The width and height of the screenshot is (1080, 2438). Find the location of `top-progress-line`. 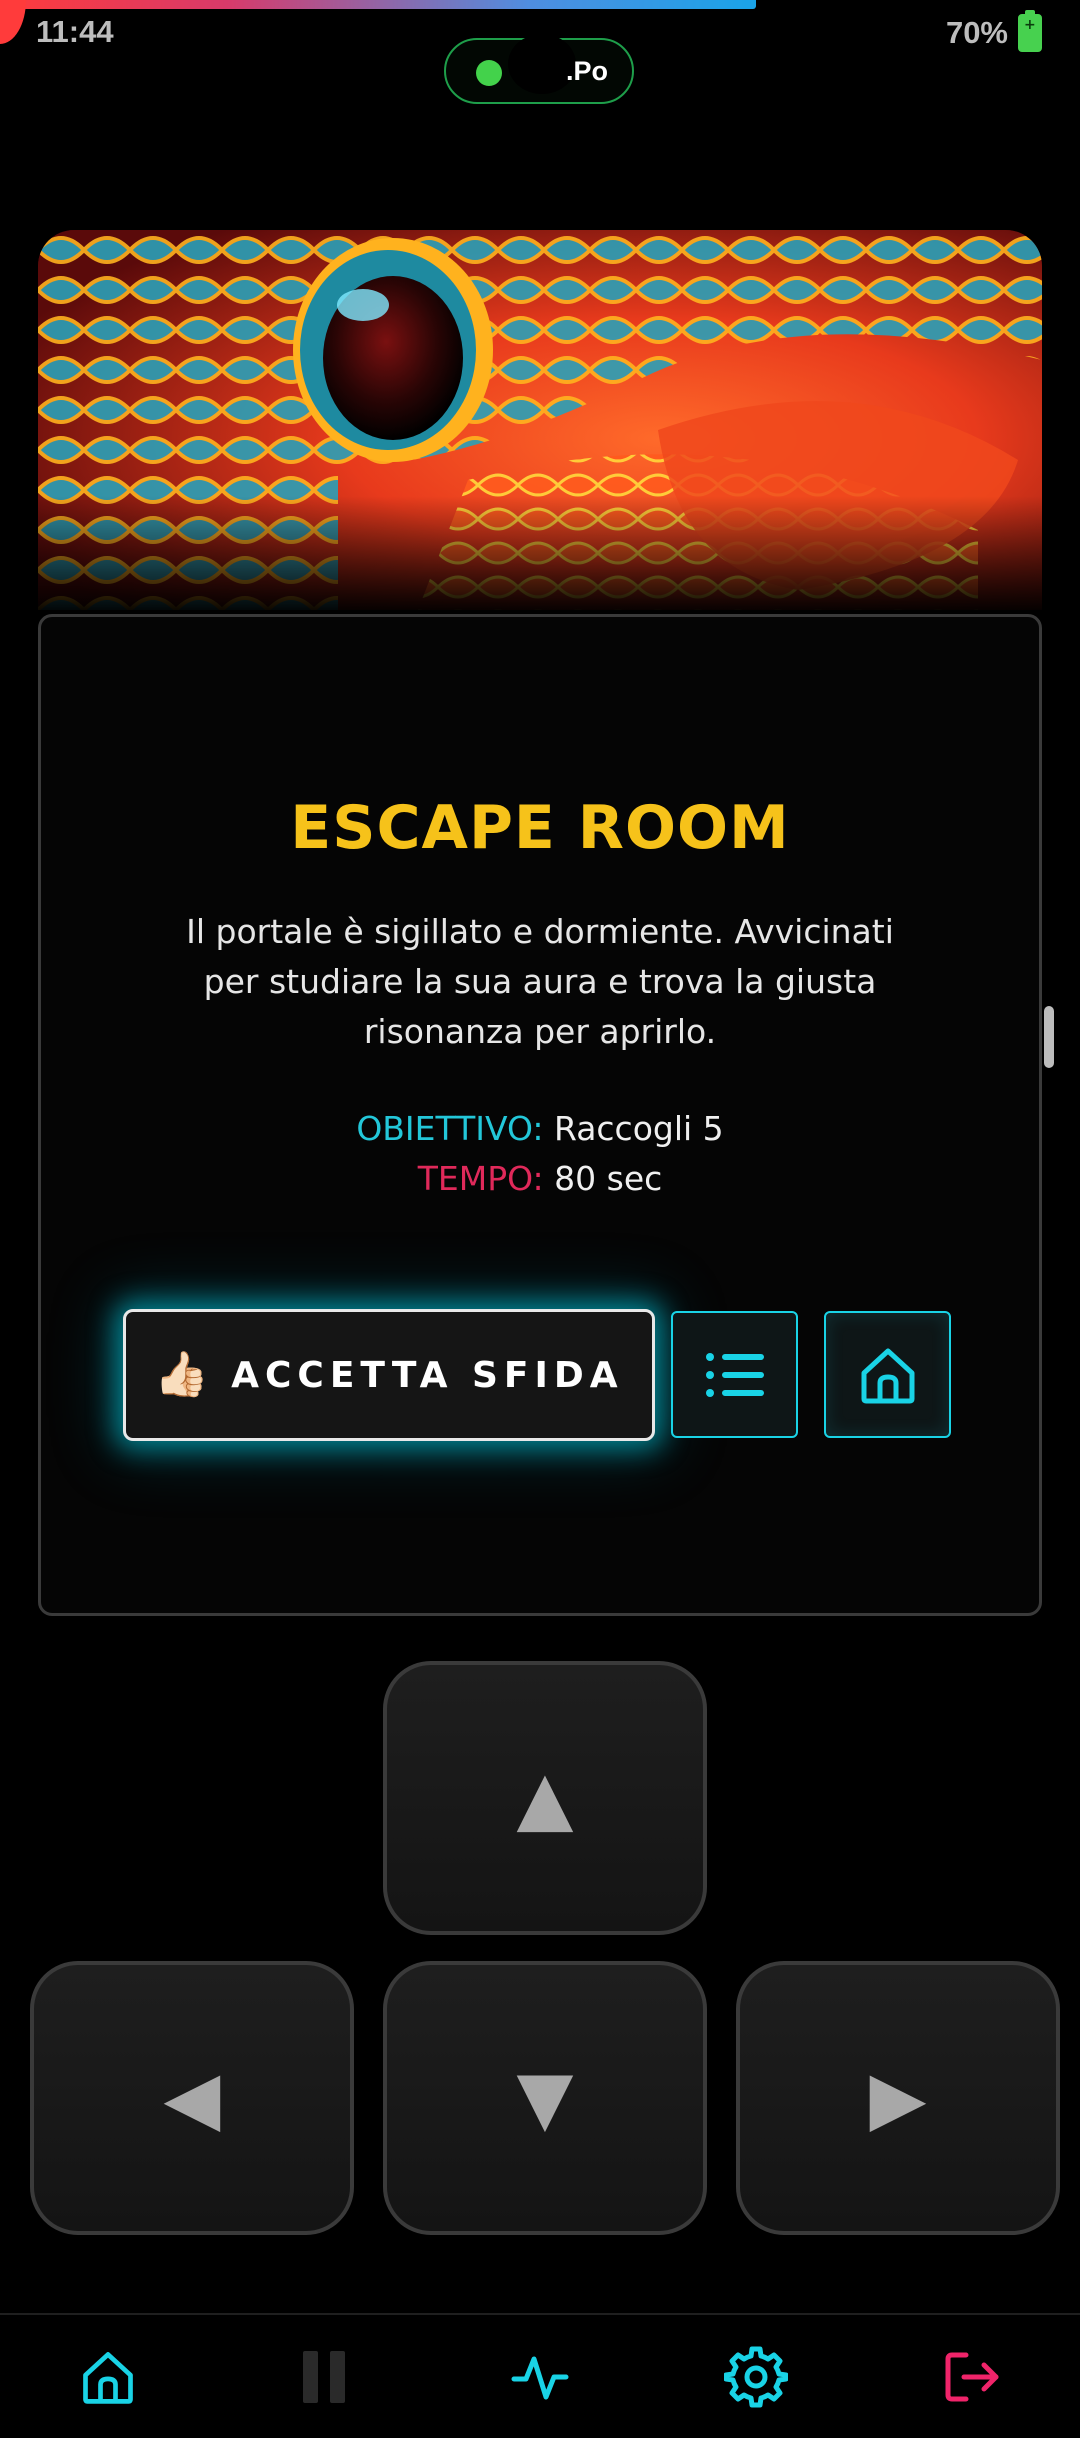

top-progress-line is located at coordinates (378, 4).